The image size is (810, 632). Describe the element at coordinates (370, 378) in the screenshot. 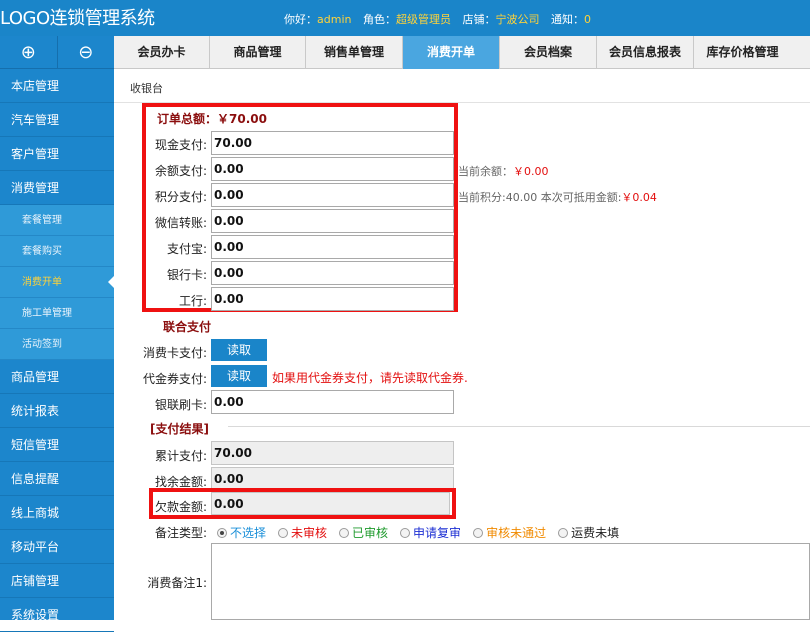

I see `voucher-warning: 如果用代金券支付，请先读取代金券.` at that location.